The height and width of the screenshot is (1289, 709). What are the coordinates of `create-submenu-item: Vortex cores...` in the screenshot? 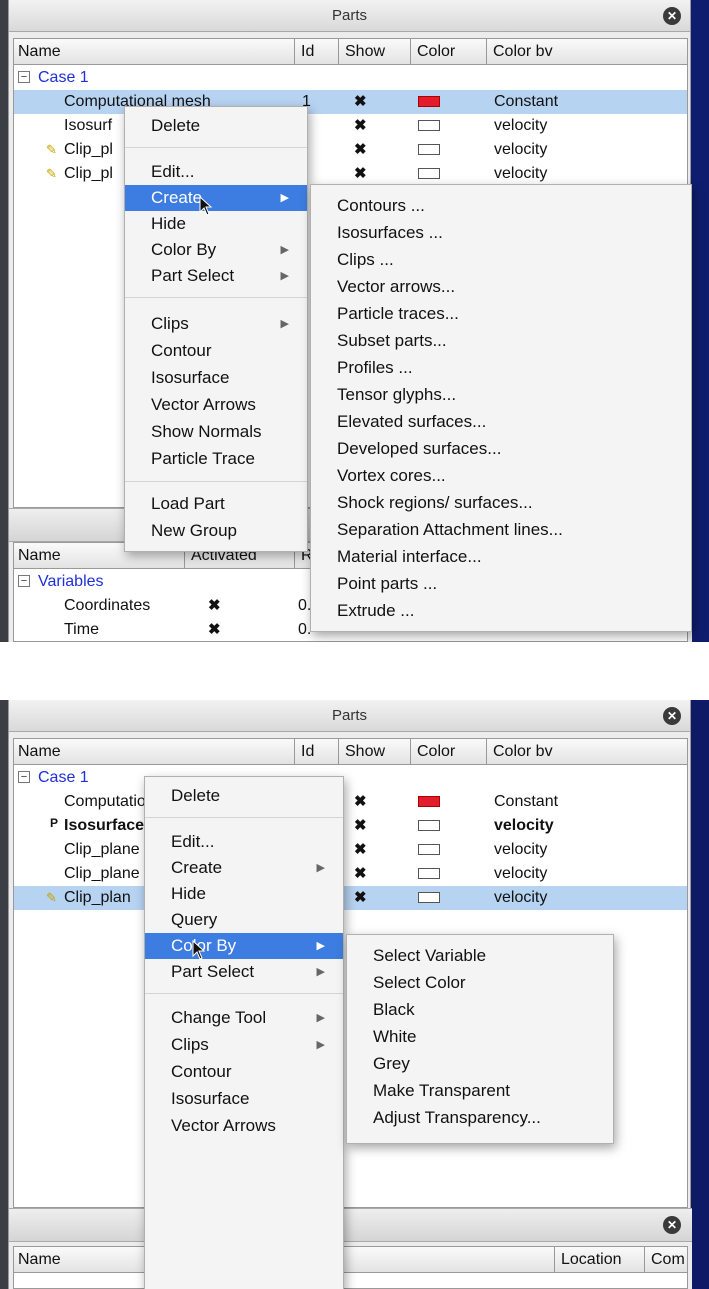 It's located at (501, 476).